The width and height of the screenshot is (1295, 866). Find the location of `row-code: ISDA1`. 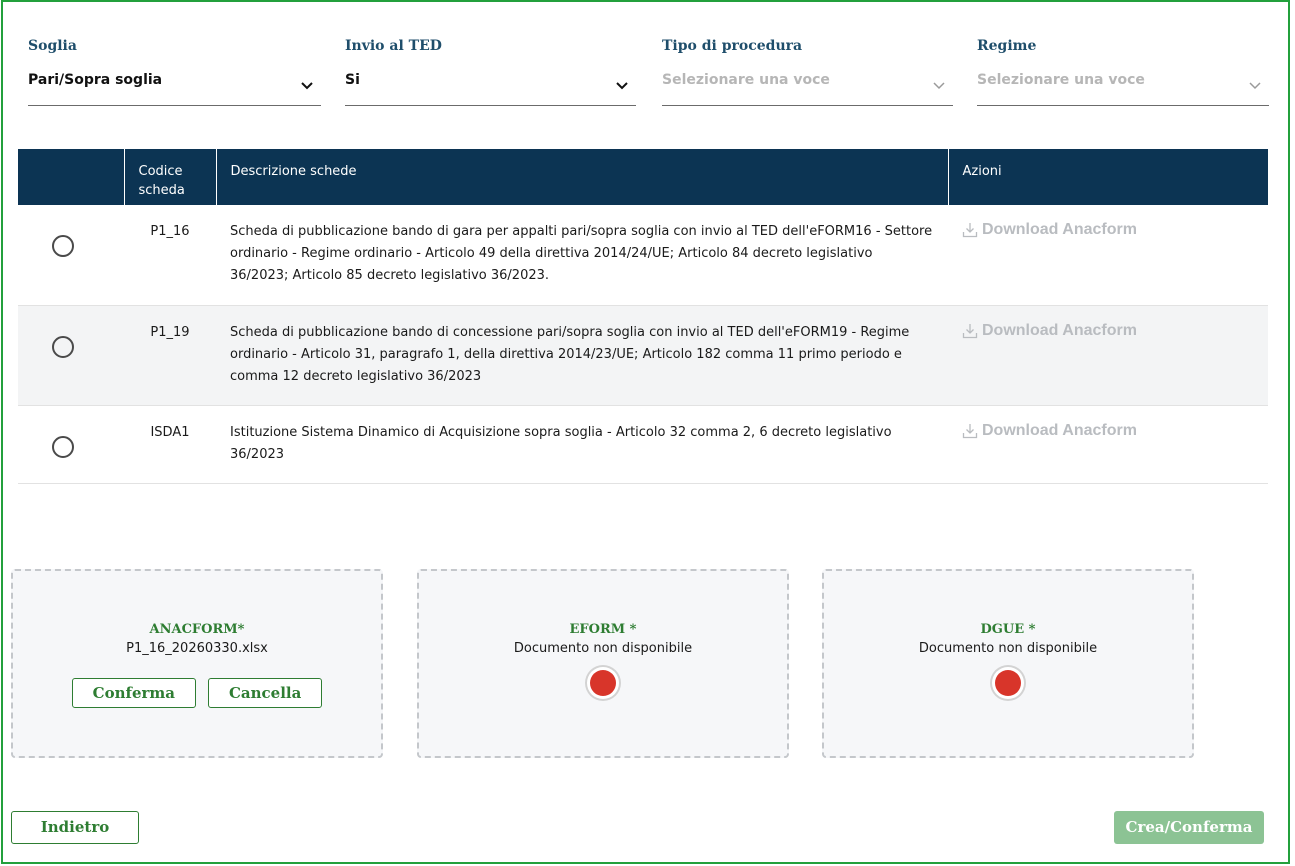

row-code: ISDA1 is located at coordinates (170, 444).